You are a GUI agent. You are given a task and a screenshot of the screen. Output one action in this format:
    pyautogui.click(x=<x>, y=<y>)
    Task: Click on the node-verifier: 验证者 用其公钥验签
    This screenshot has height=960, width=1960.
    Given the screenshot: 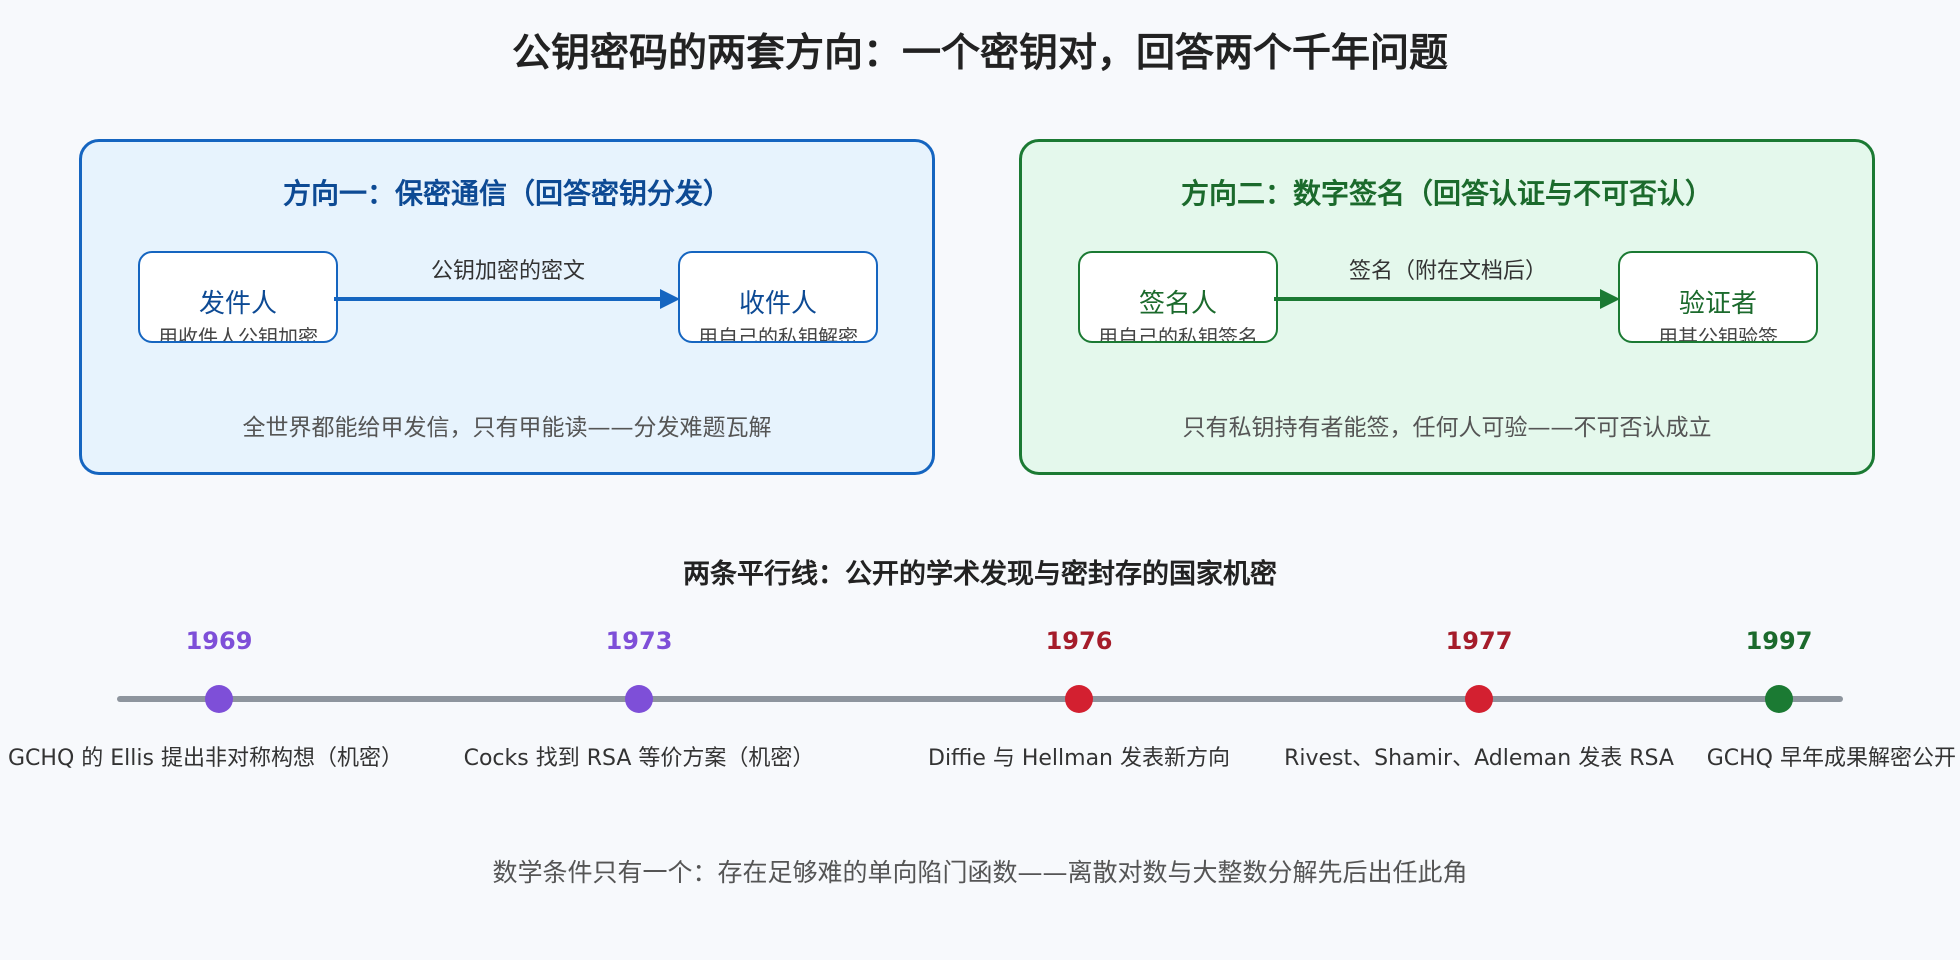 What is the action you would take?
    pyautogui.click(x=1718, y=297)
    